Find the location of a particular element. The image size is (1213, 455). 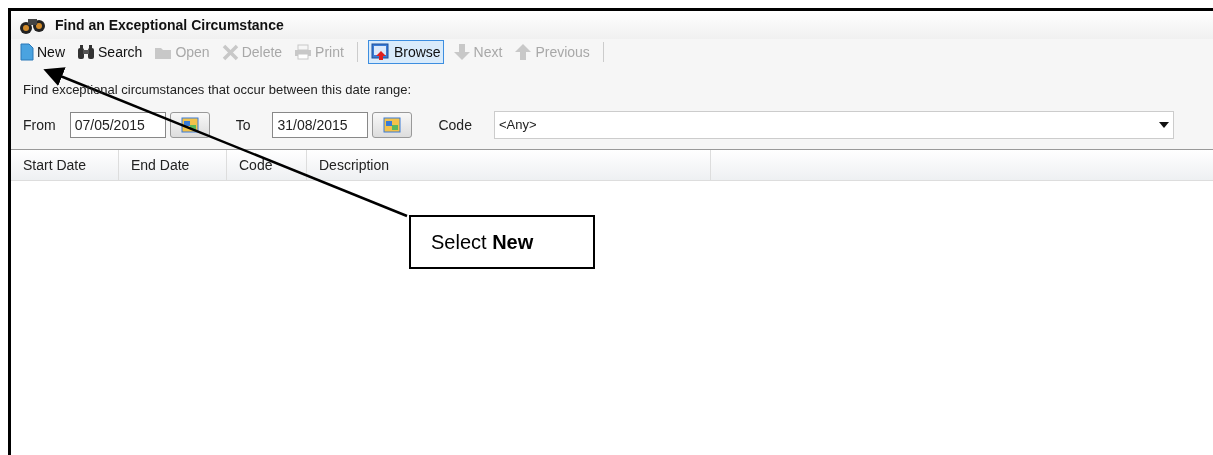

column-header: Start Date is located at coordinates (65, 165).